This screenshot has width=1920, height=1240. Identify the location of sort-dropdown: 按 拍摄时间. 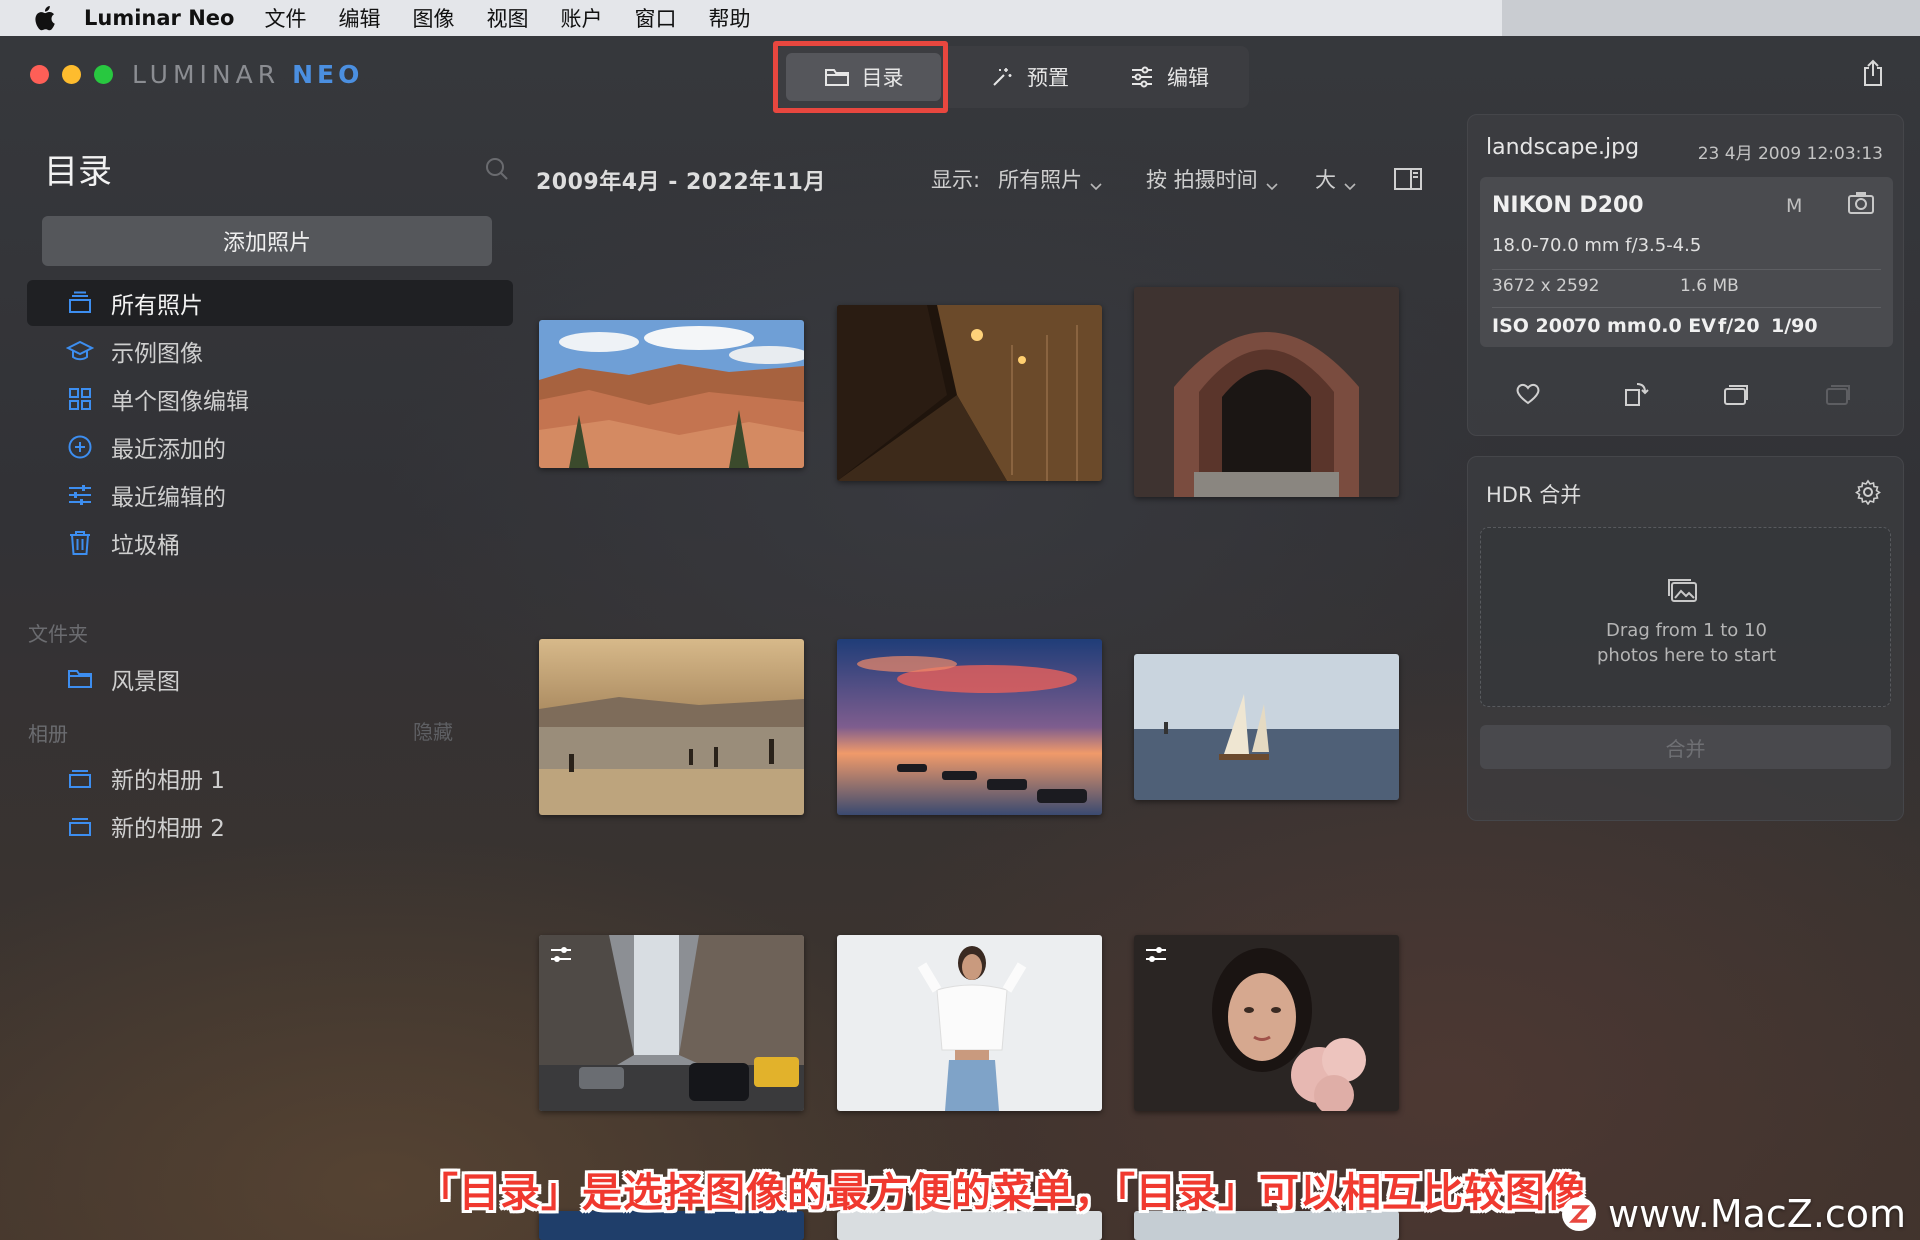
(1212, 179).